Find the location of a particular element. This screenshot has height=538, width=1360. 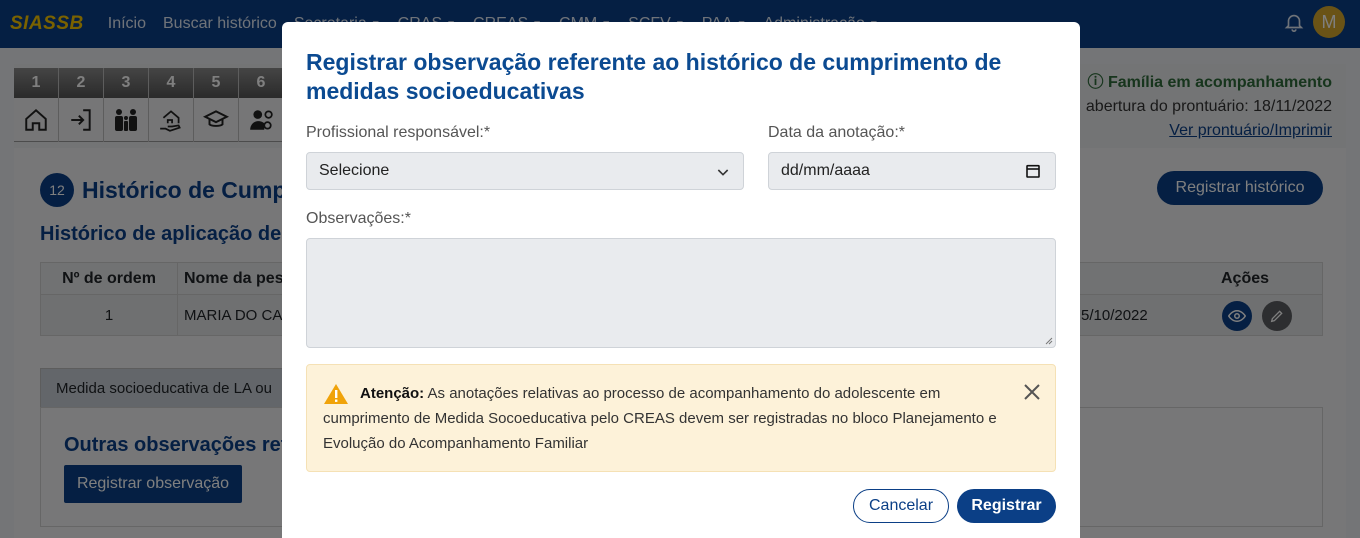

resize-grip-icon is located at coordinates (1048, 340).